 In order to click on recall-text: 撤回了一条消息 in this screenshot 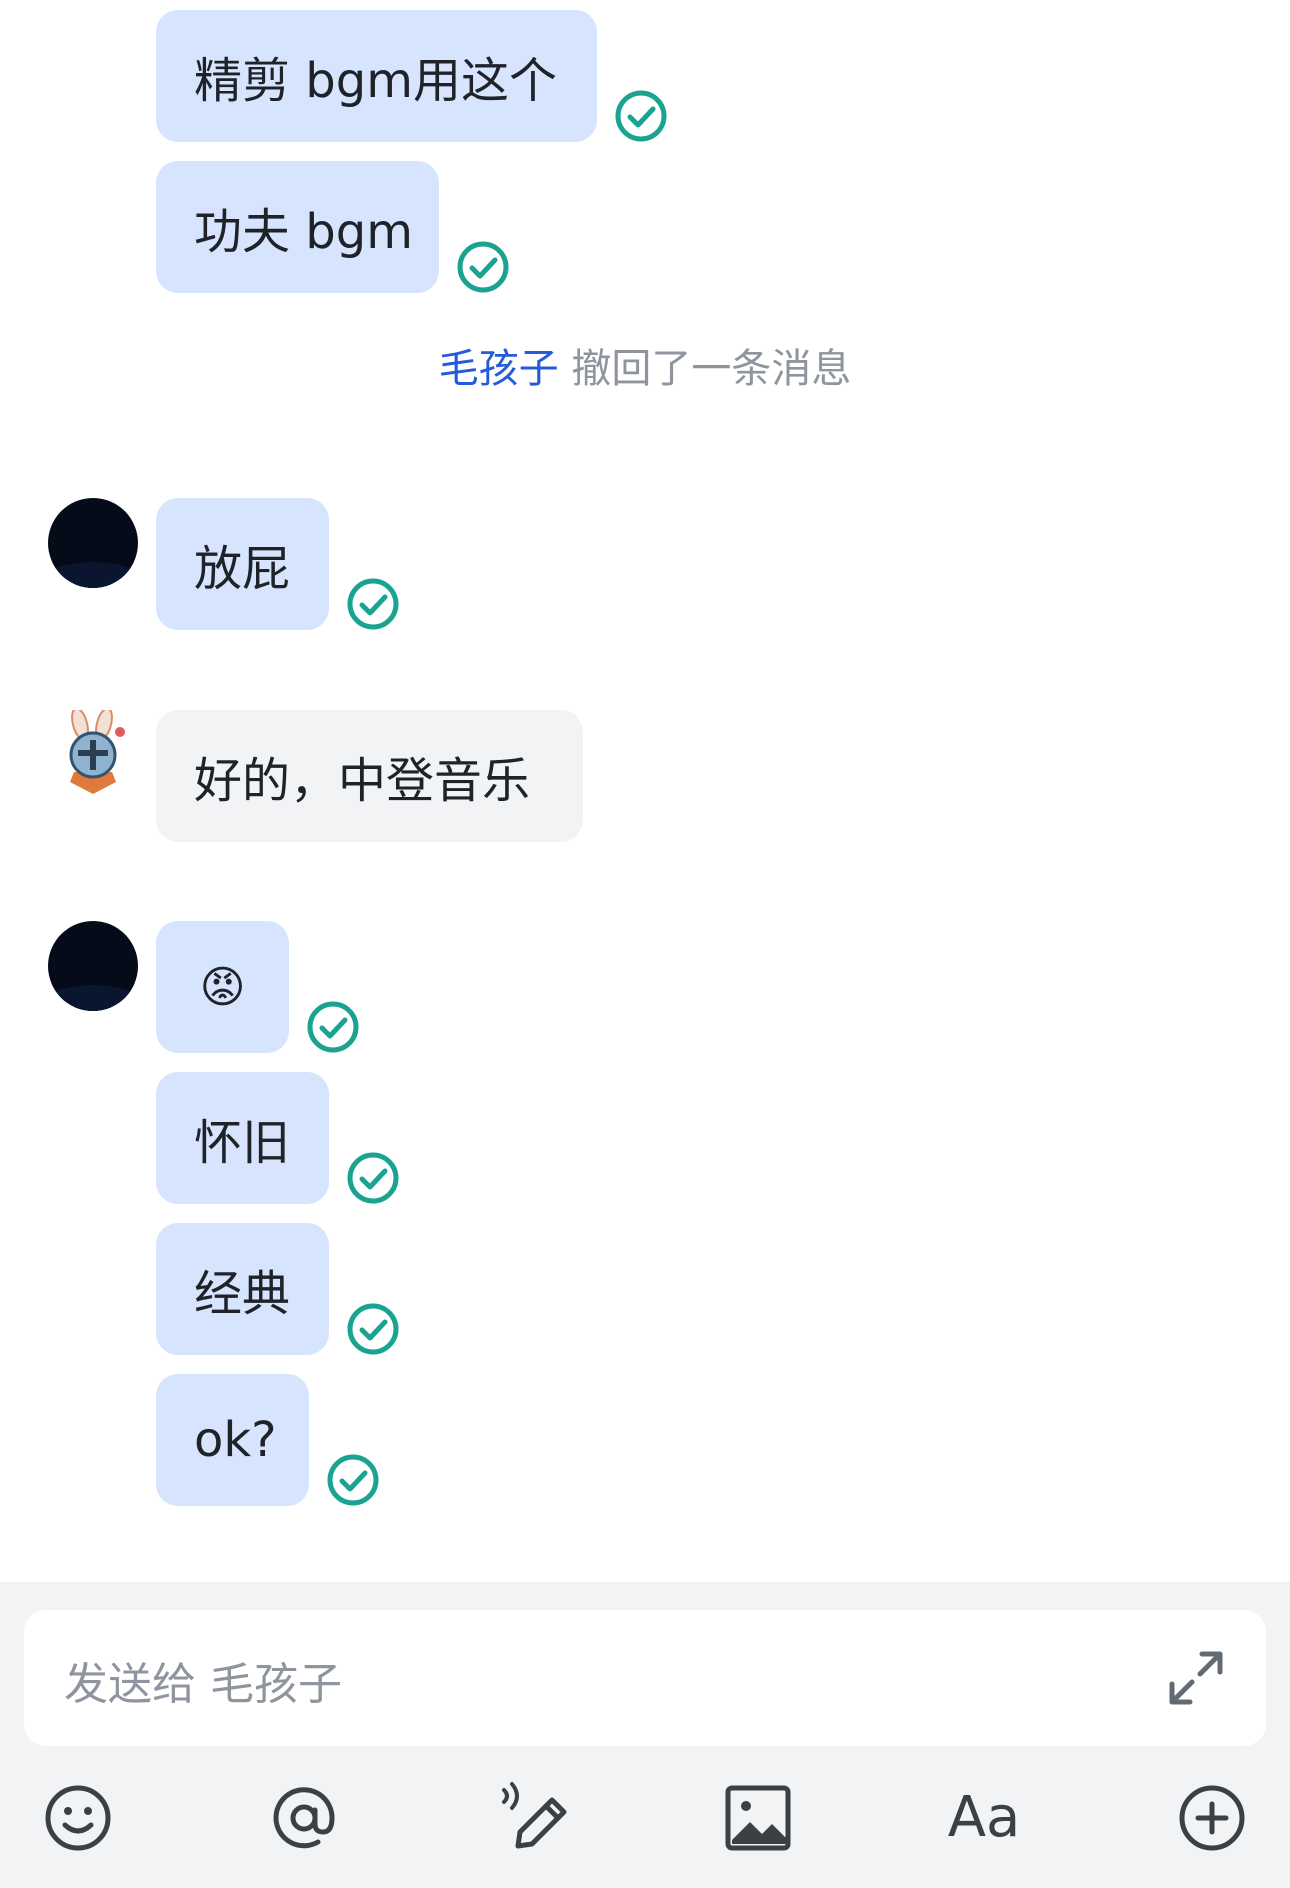, I will do `click(711, 369)`.